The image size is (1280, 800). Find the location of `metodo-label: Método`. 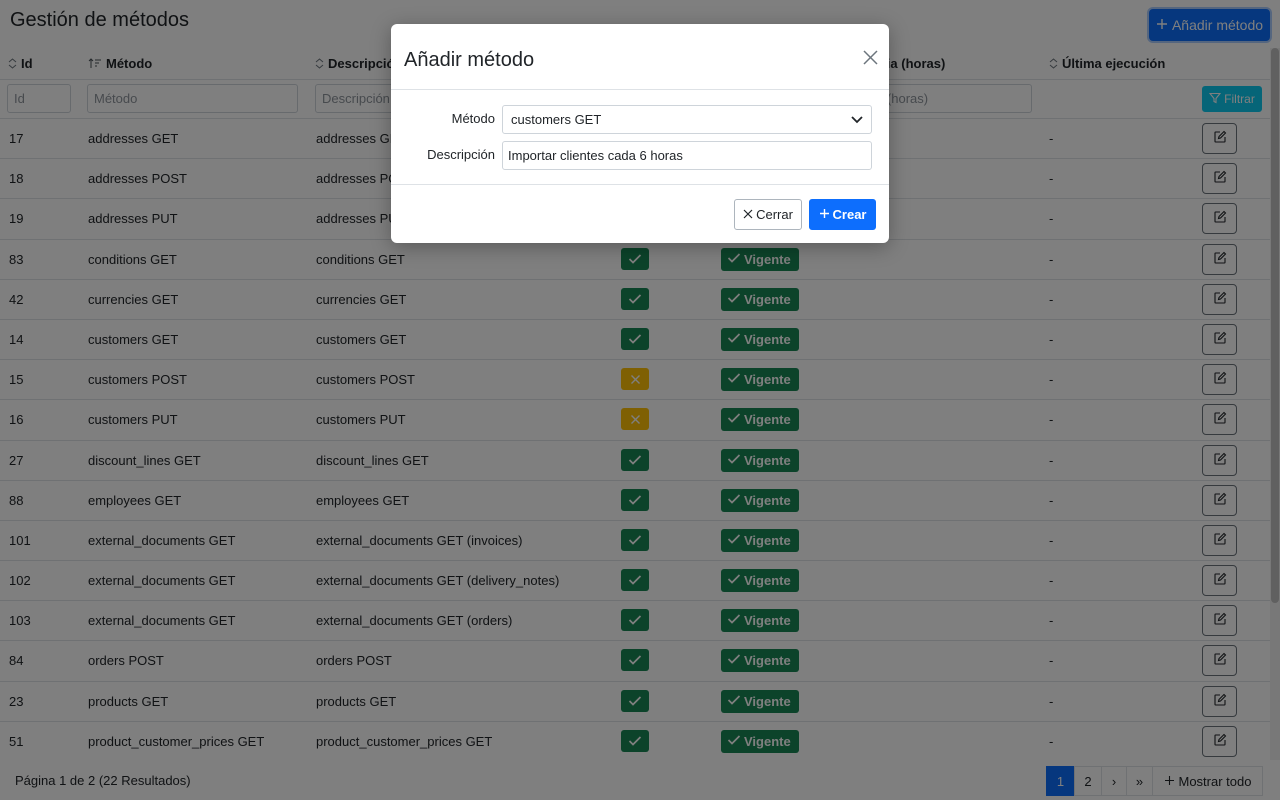

metodo-label: Método is located at coordinates (473, 118).